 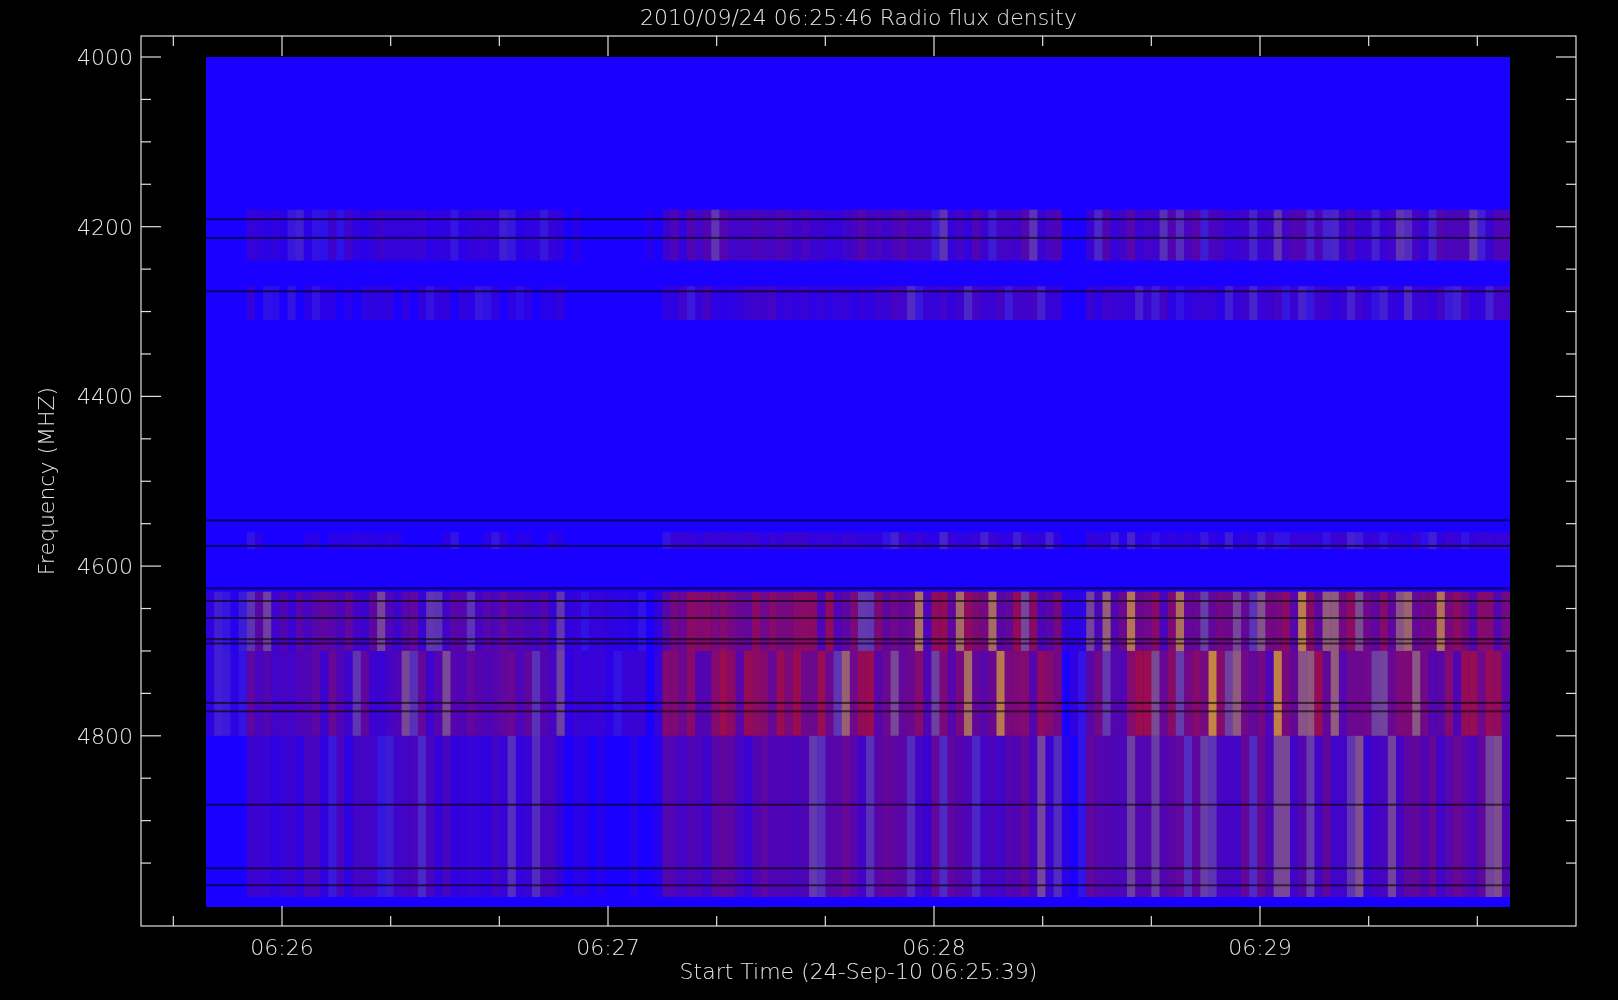 What do you see at coordinates (858, 17) in the screenshot?
I see `chart-title: 2010/09/24 06:25:46 Radio flux density` at bounding box center [858, 17].